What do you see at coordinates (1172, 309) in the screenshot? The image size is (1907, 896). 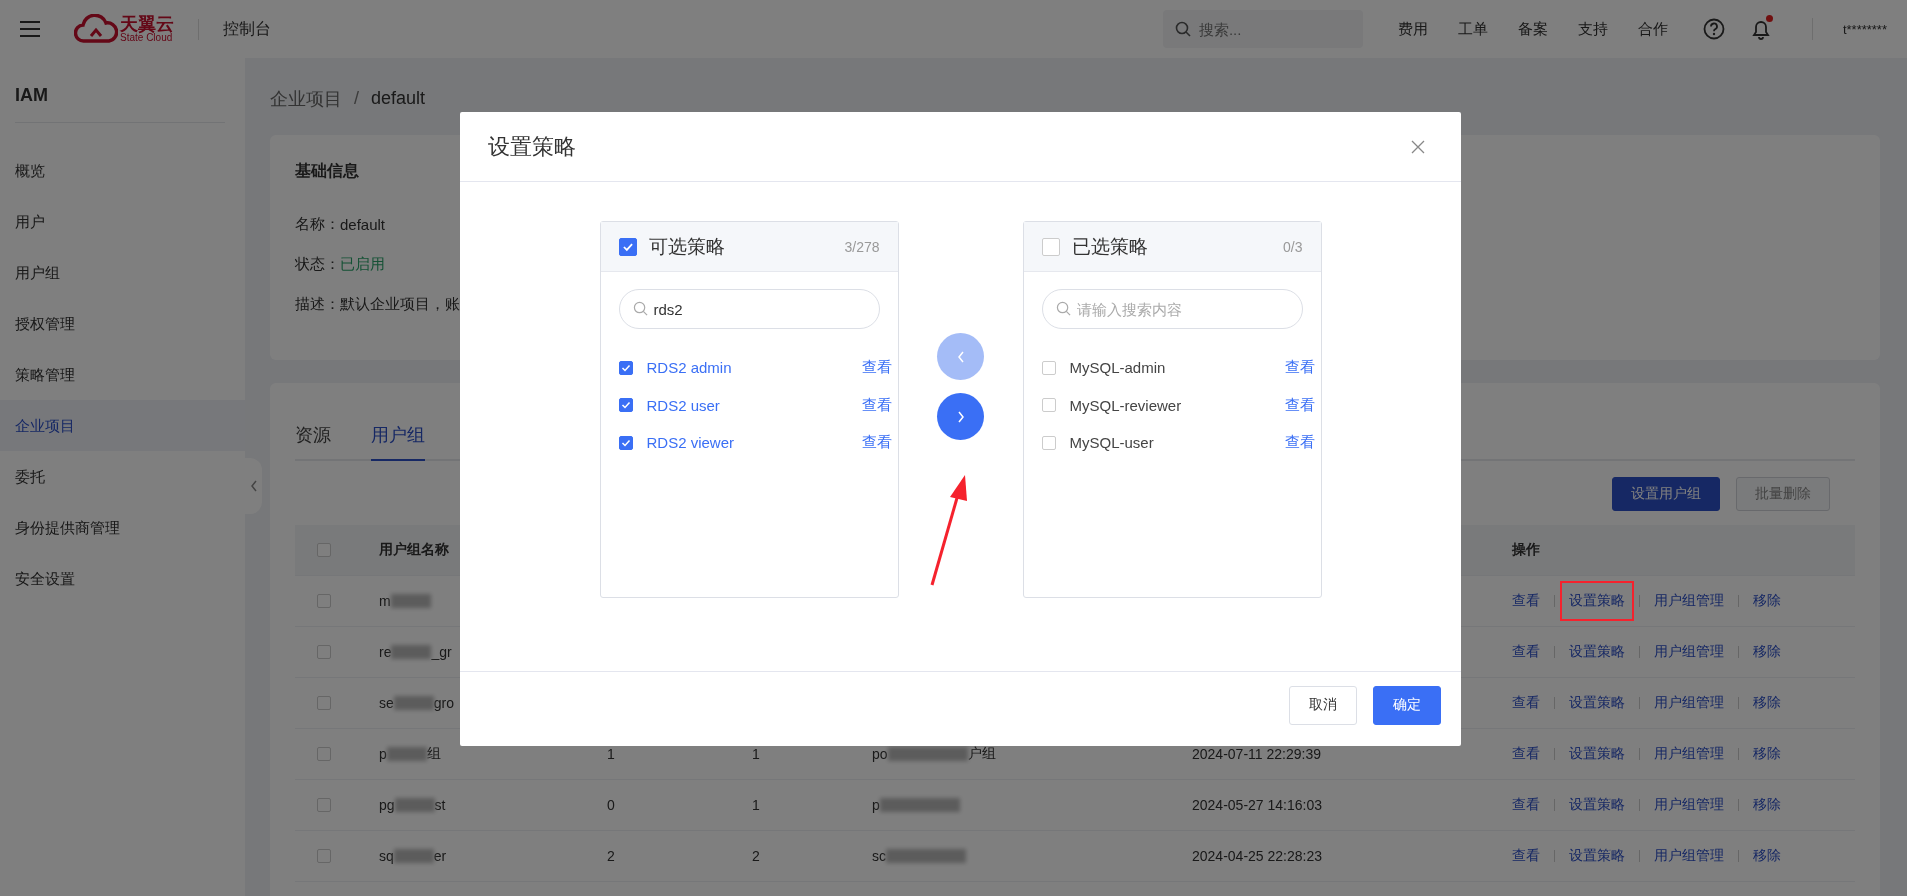 I see `search-field: 请输入搜索内容` at bounding box center [1172, 309].